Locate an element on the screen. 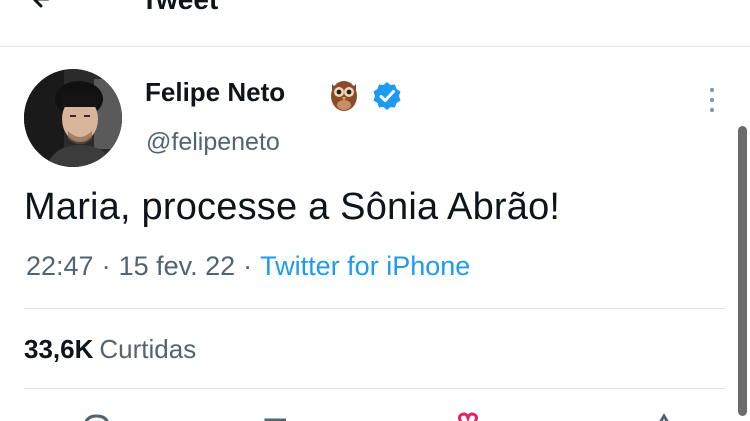 The image size is (750, 421). owl-emoji-icon is located at coordinates (344, 96).